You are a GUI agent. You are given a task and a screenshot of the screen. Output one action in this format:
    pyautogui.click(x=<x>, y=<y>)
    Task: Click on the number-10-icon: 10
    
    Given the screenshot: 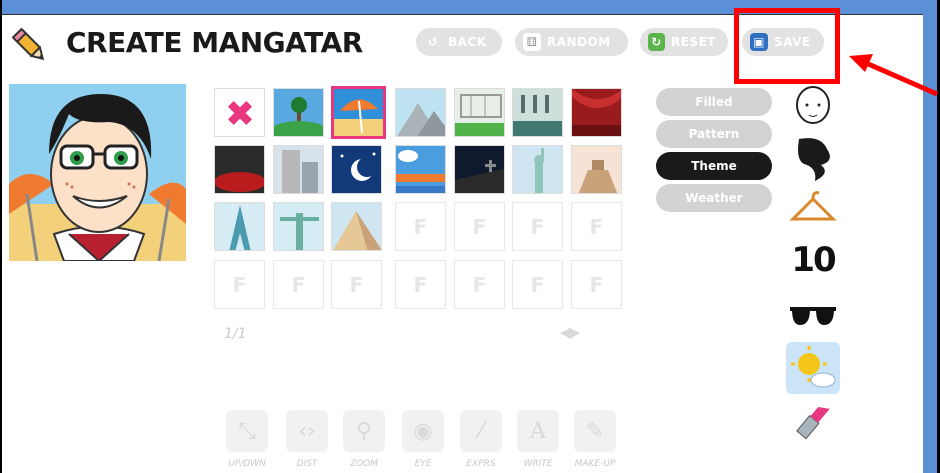 What is the action you would take?
    pyautogui.click(x=813, y=260)
    